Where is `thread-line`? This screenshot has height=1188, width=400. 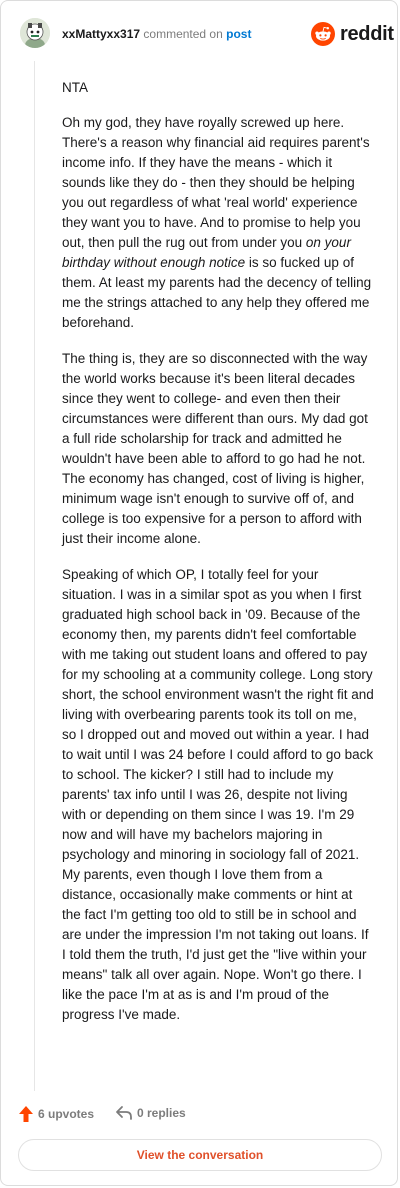 thread-line is located at coordinates (34, 576).